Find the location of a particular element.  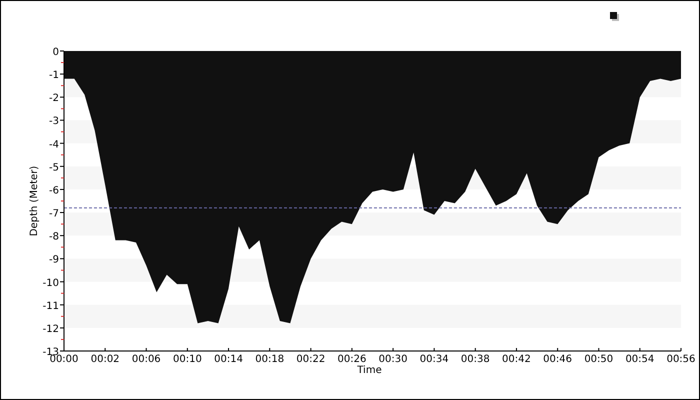

y-tick-label: -7 is located at coordinates (54, 214).